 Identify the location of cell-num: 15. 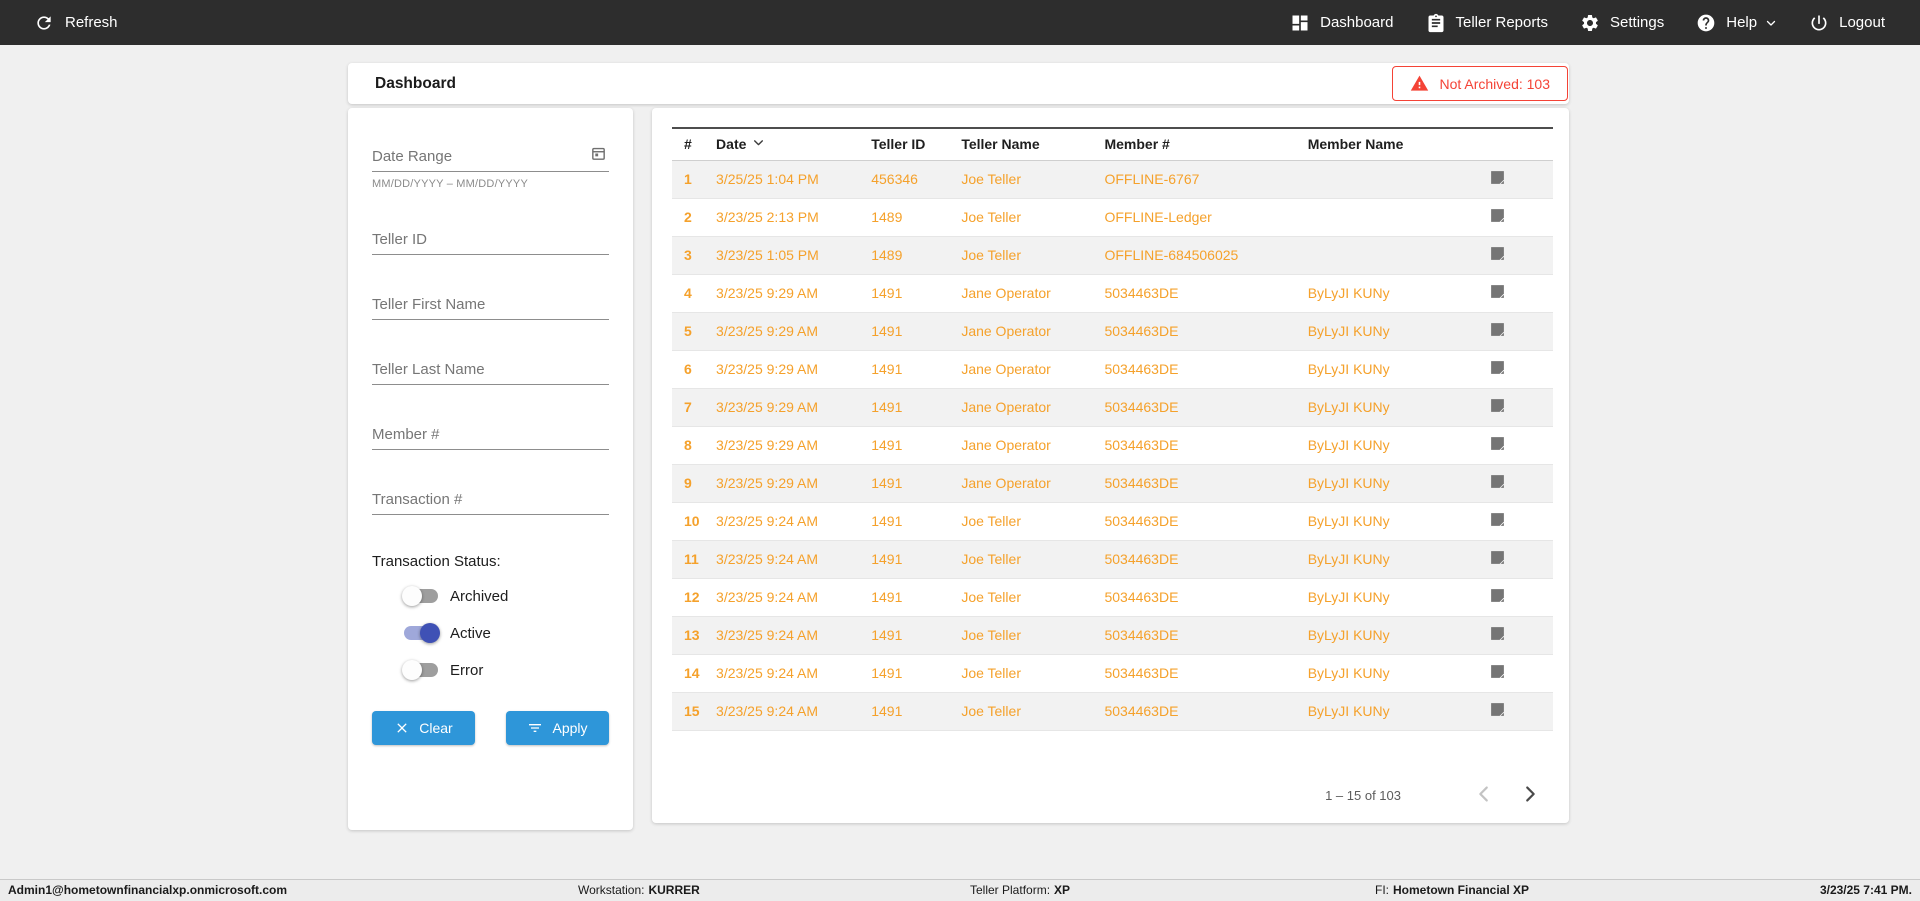
(692, 711).